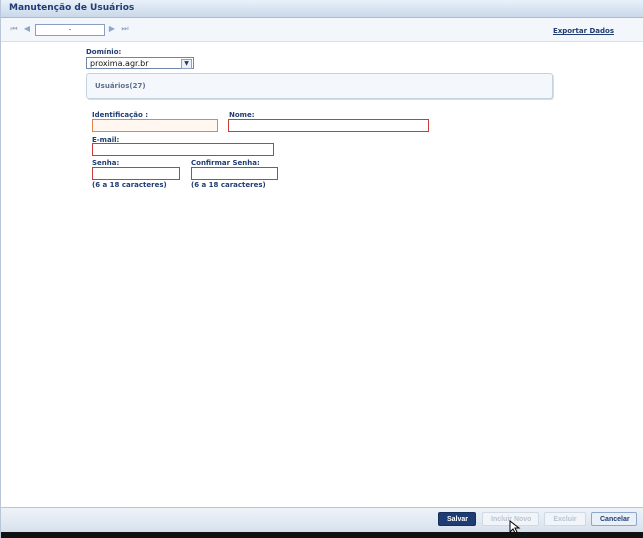  I want to click on navigation-toolbar: ⏮ ◀ - ▶ ⏭ Exportar Dados, so click(322, 30).